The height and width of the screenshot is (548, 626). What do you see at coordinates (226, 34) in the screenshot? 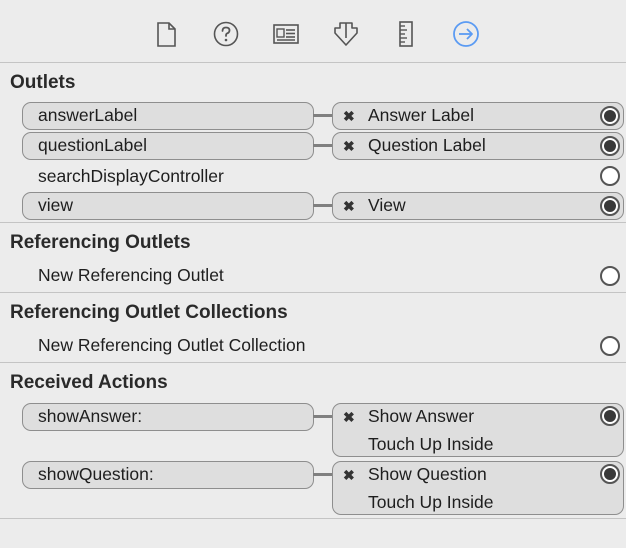
I see `help-icon` at bounding box center [226, 34].